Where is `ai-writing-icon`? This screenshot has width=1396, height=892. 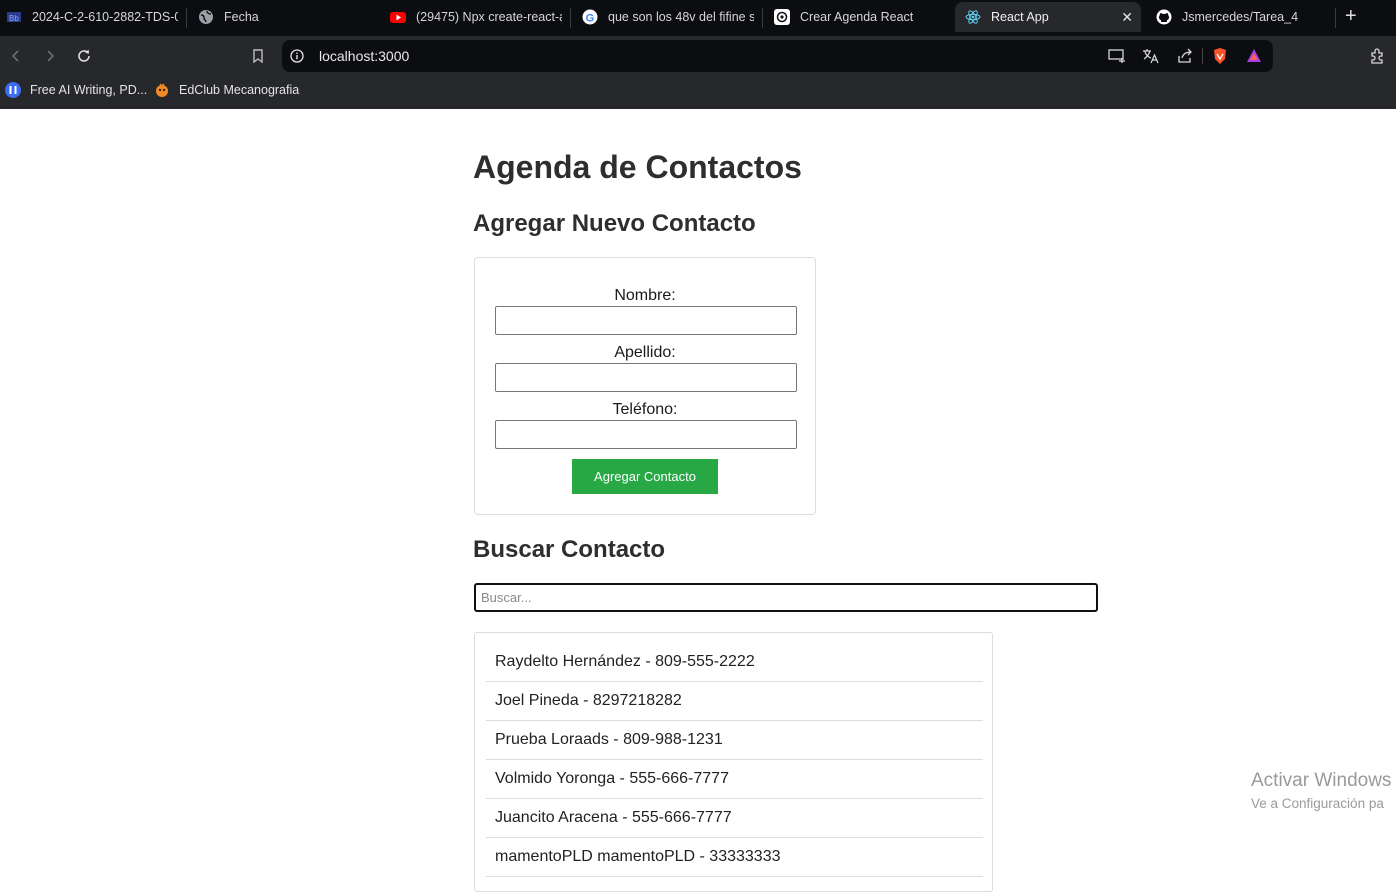 ai-writing-icon is located at coordinates (13, 90).